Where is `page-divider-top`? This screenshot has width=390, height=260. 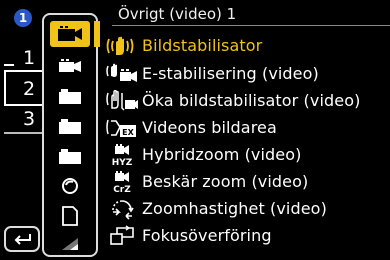 page-divider-top is located at coordinates (9, 65).